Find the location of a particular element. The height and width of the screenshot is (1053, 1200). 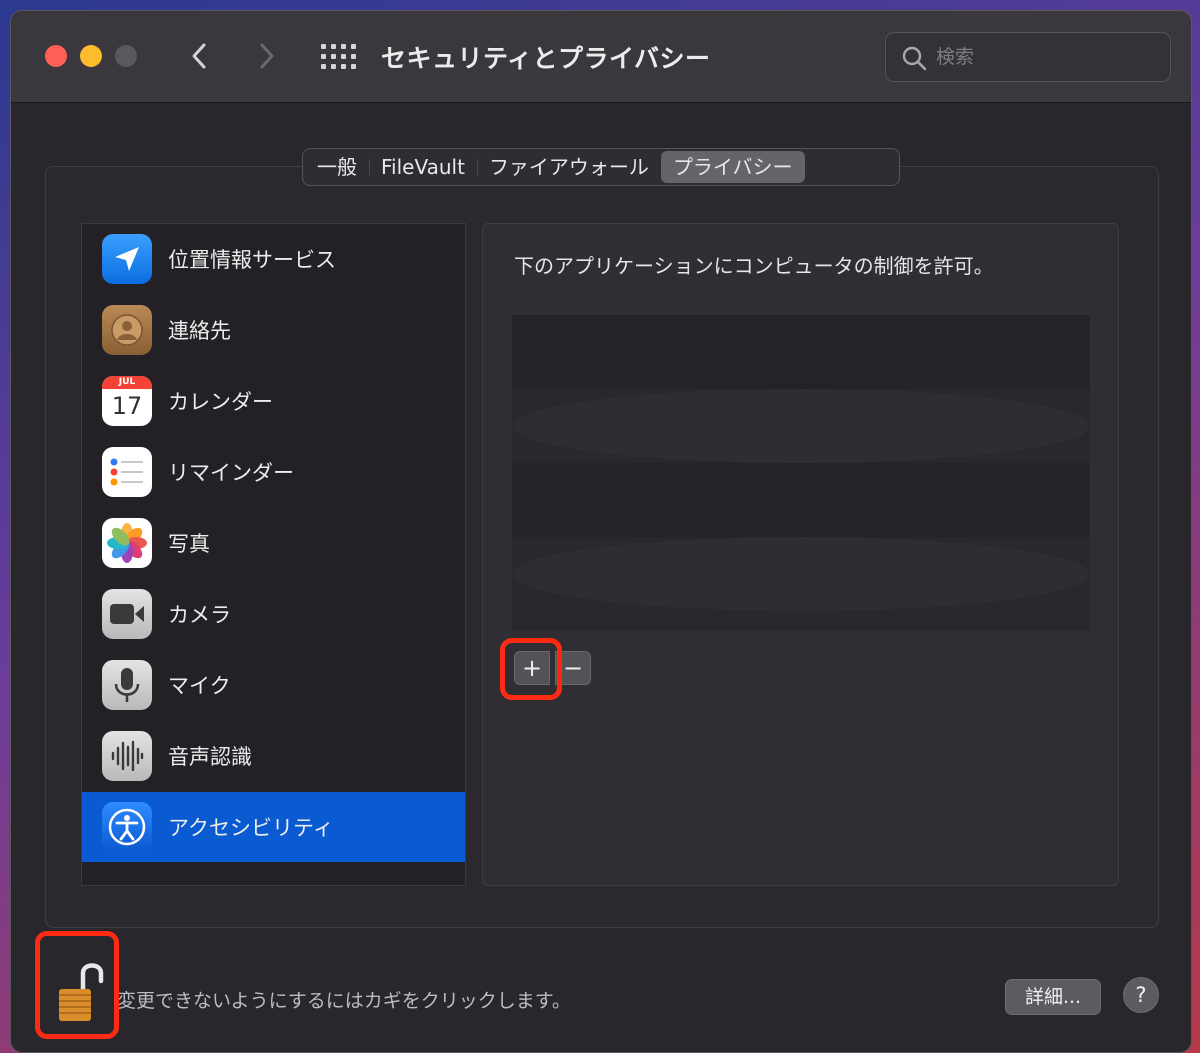

title-bar: セキュリティとプライバシー is located at coordinates (601, 57).